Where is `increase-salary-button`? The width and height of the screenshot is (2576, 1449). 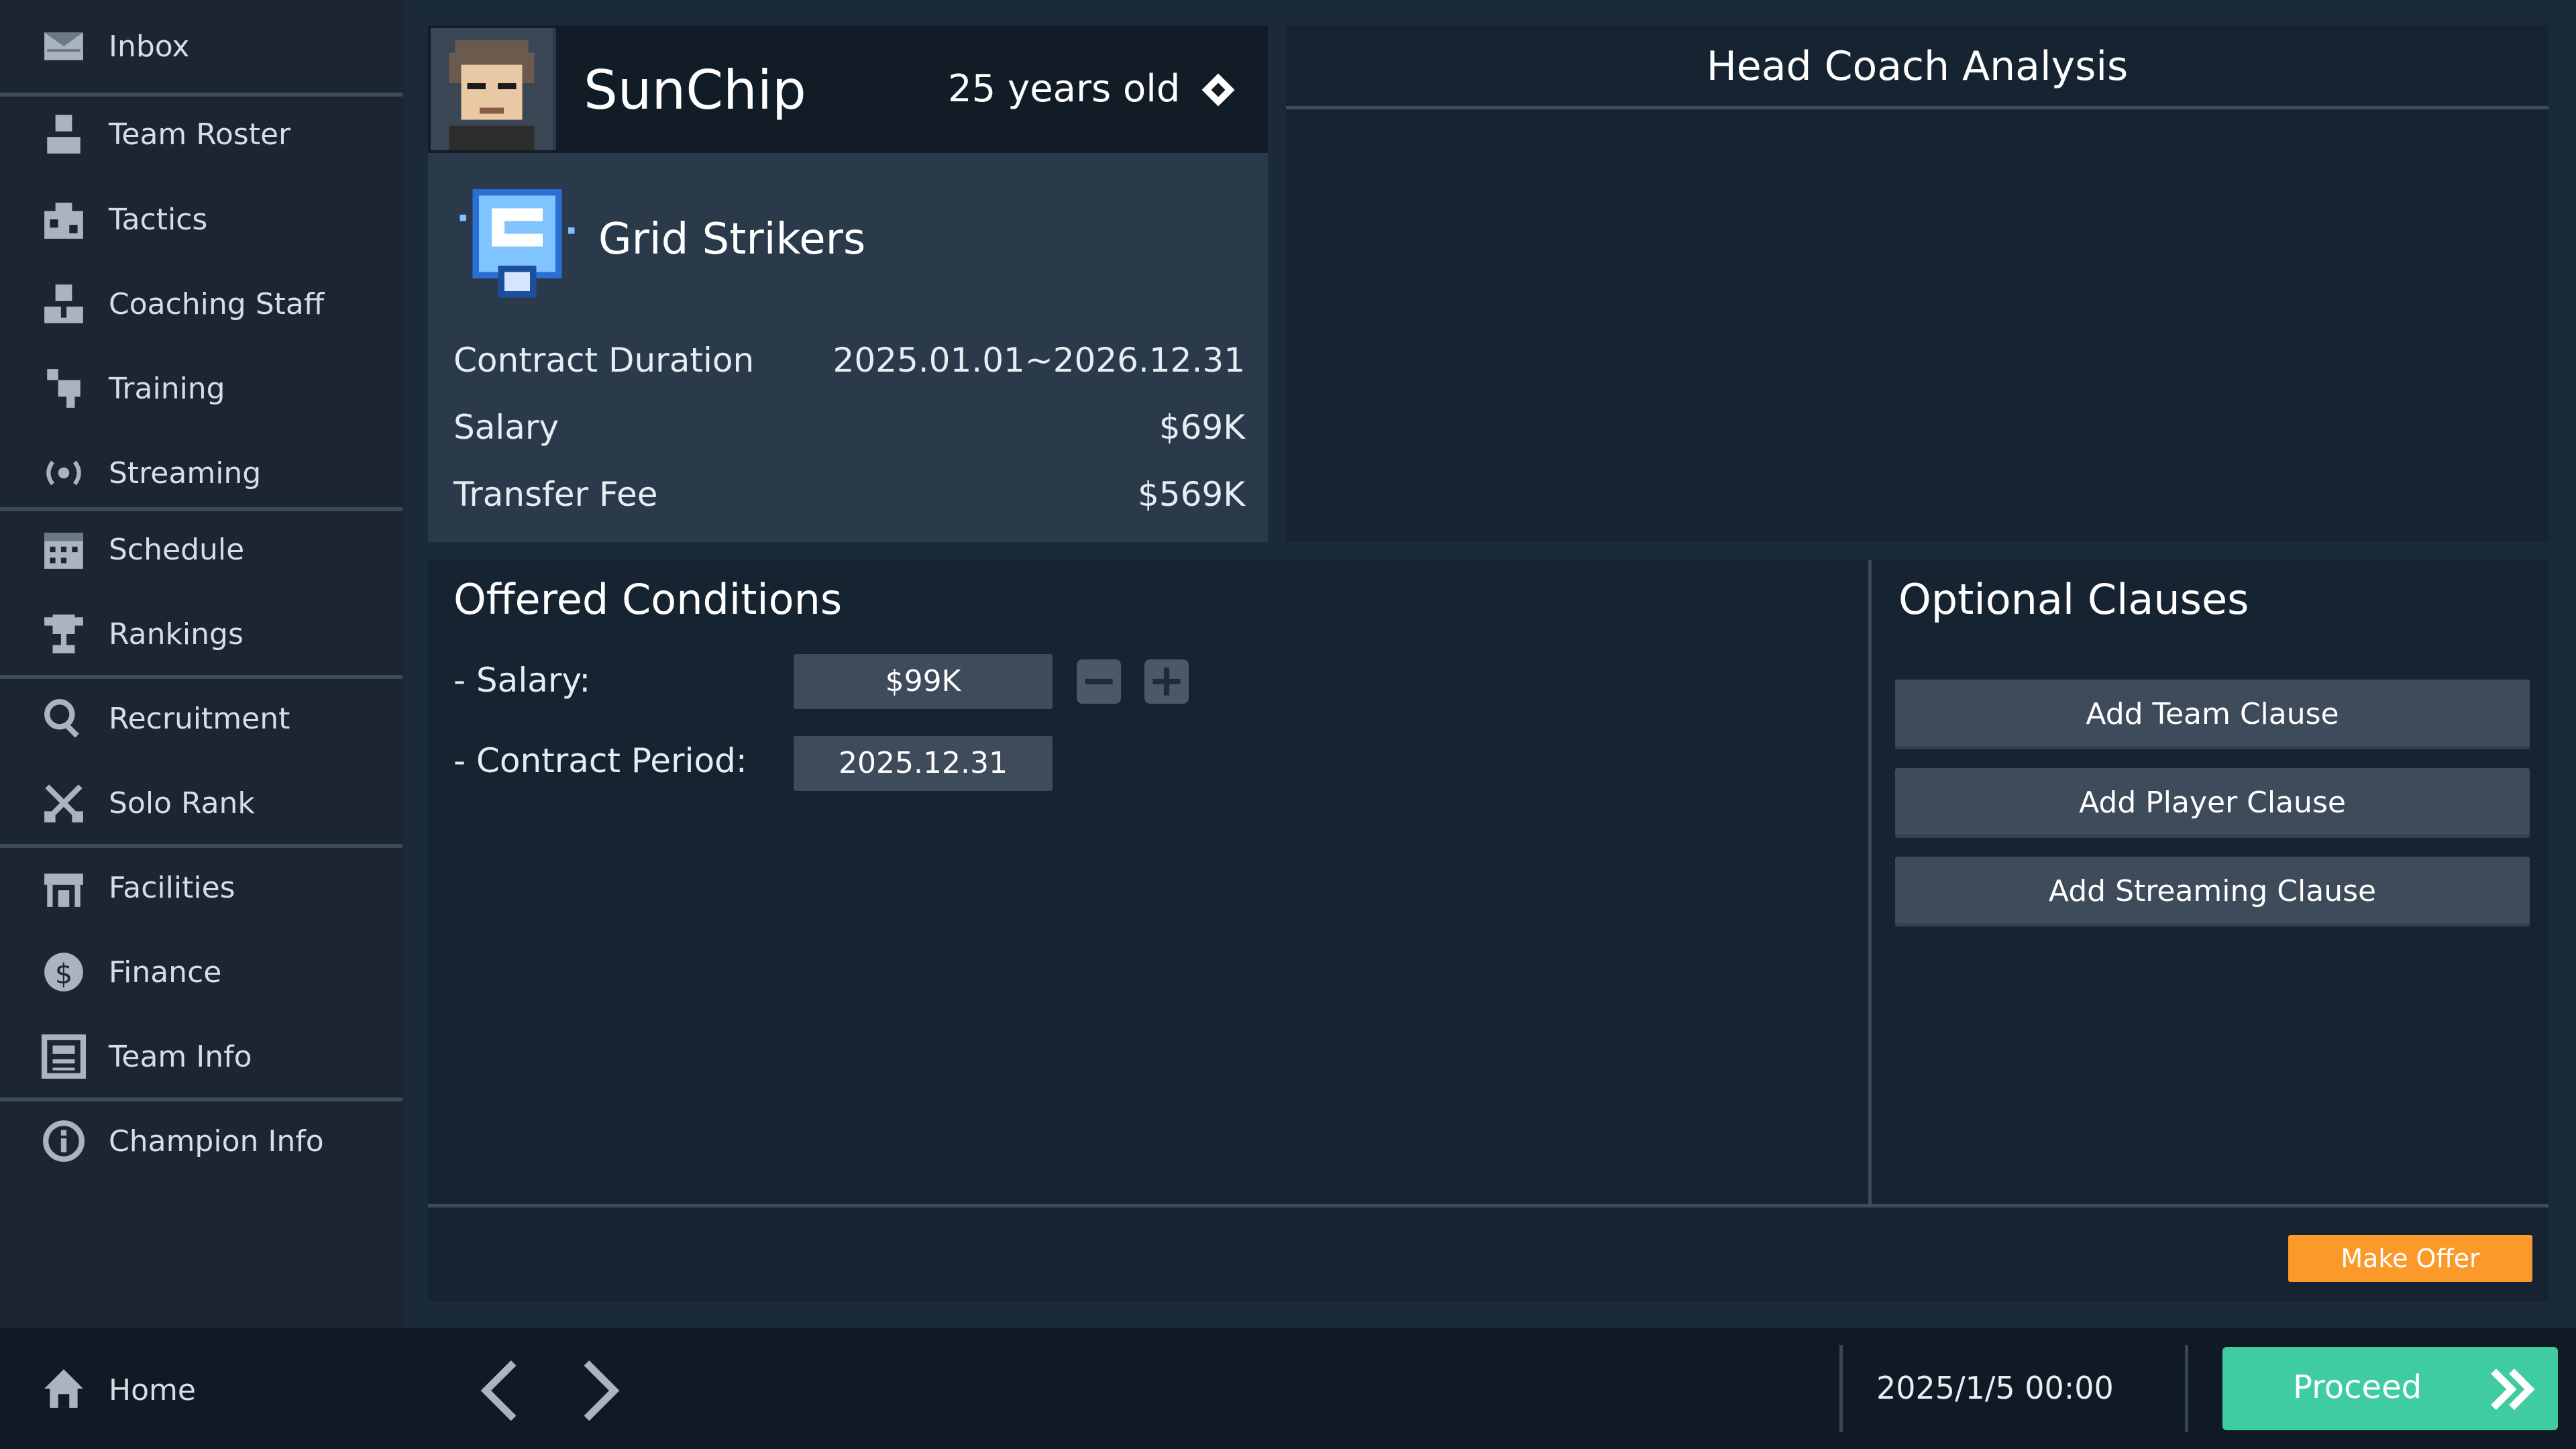 increase-salary-button is located at coordinates (1166, 681).